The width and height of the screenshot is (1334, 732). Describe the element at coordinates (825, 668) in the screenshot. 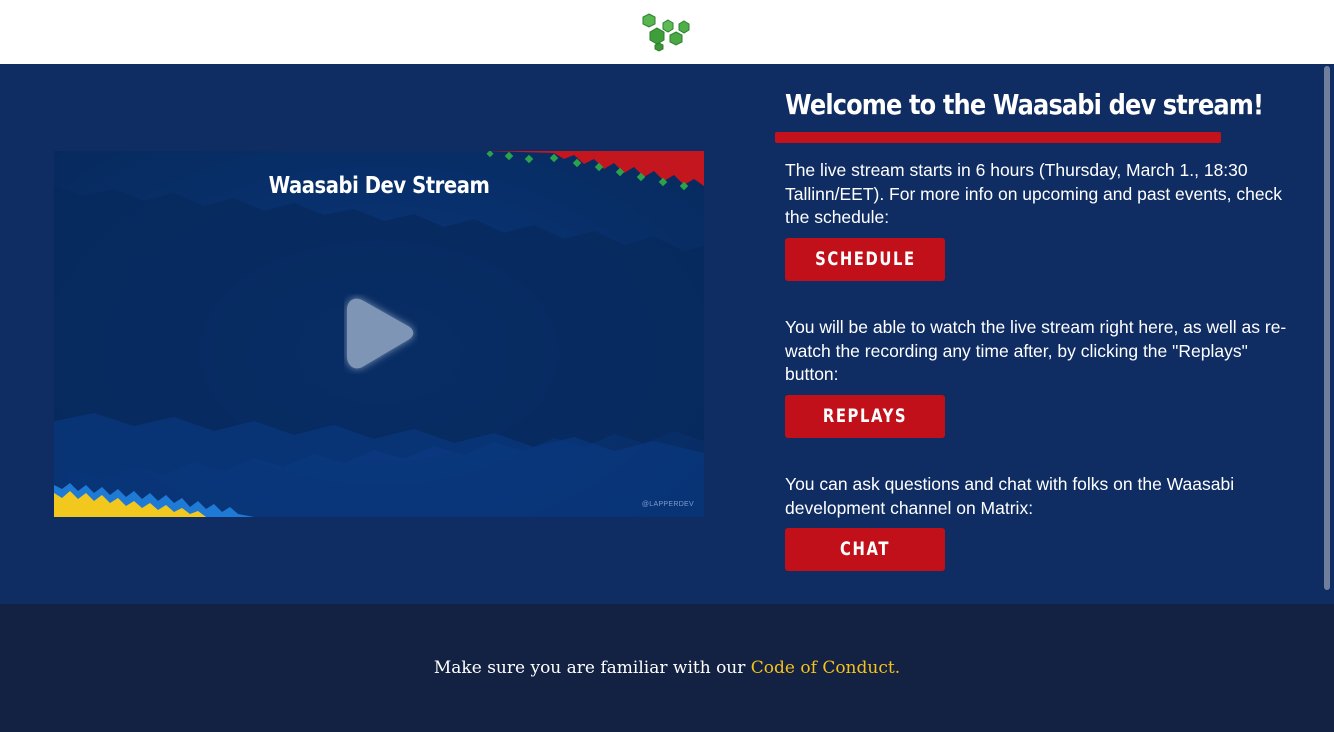

I see `code-of-conduct-link: Code of Conduct.` at that location.